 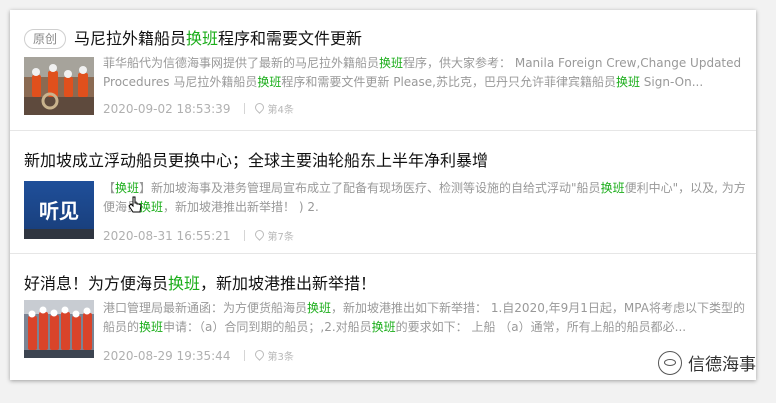 What do you see at coordinates (722, 365) in the screenshot?
I see `watermark-text: 信德海事` at bounding box center [722, 365].